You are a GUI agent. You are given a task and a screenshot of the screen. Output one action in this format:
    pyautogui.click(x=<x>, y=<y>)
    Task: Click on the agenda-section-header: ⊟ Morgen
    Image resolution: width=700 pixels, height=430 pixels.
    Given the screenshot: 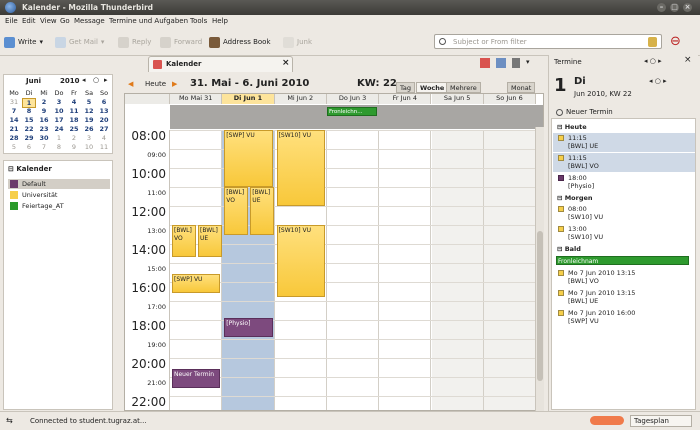 What is the action you would take?
    pyautogui.click(x=575, y=198)
    